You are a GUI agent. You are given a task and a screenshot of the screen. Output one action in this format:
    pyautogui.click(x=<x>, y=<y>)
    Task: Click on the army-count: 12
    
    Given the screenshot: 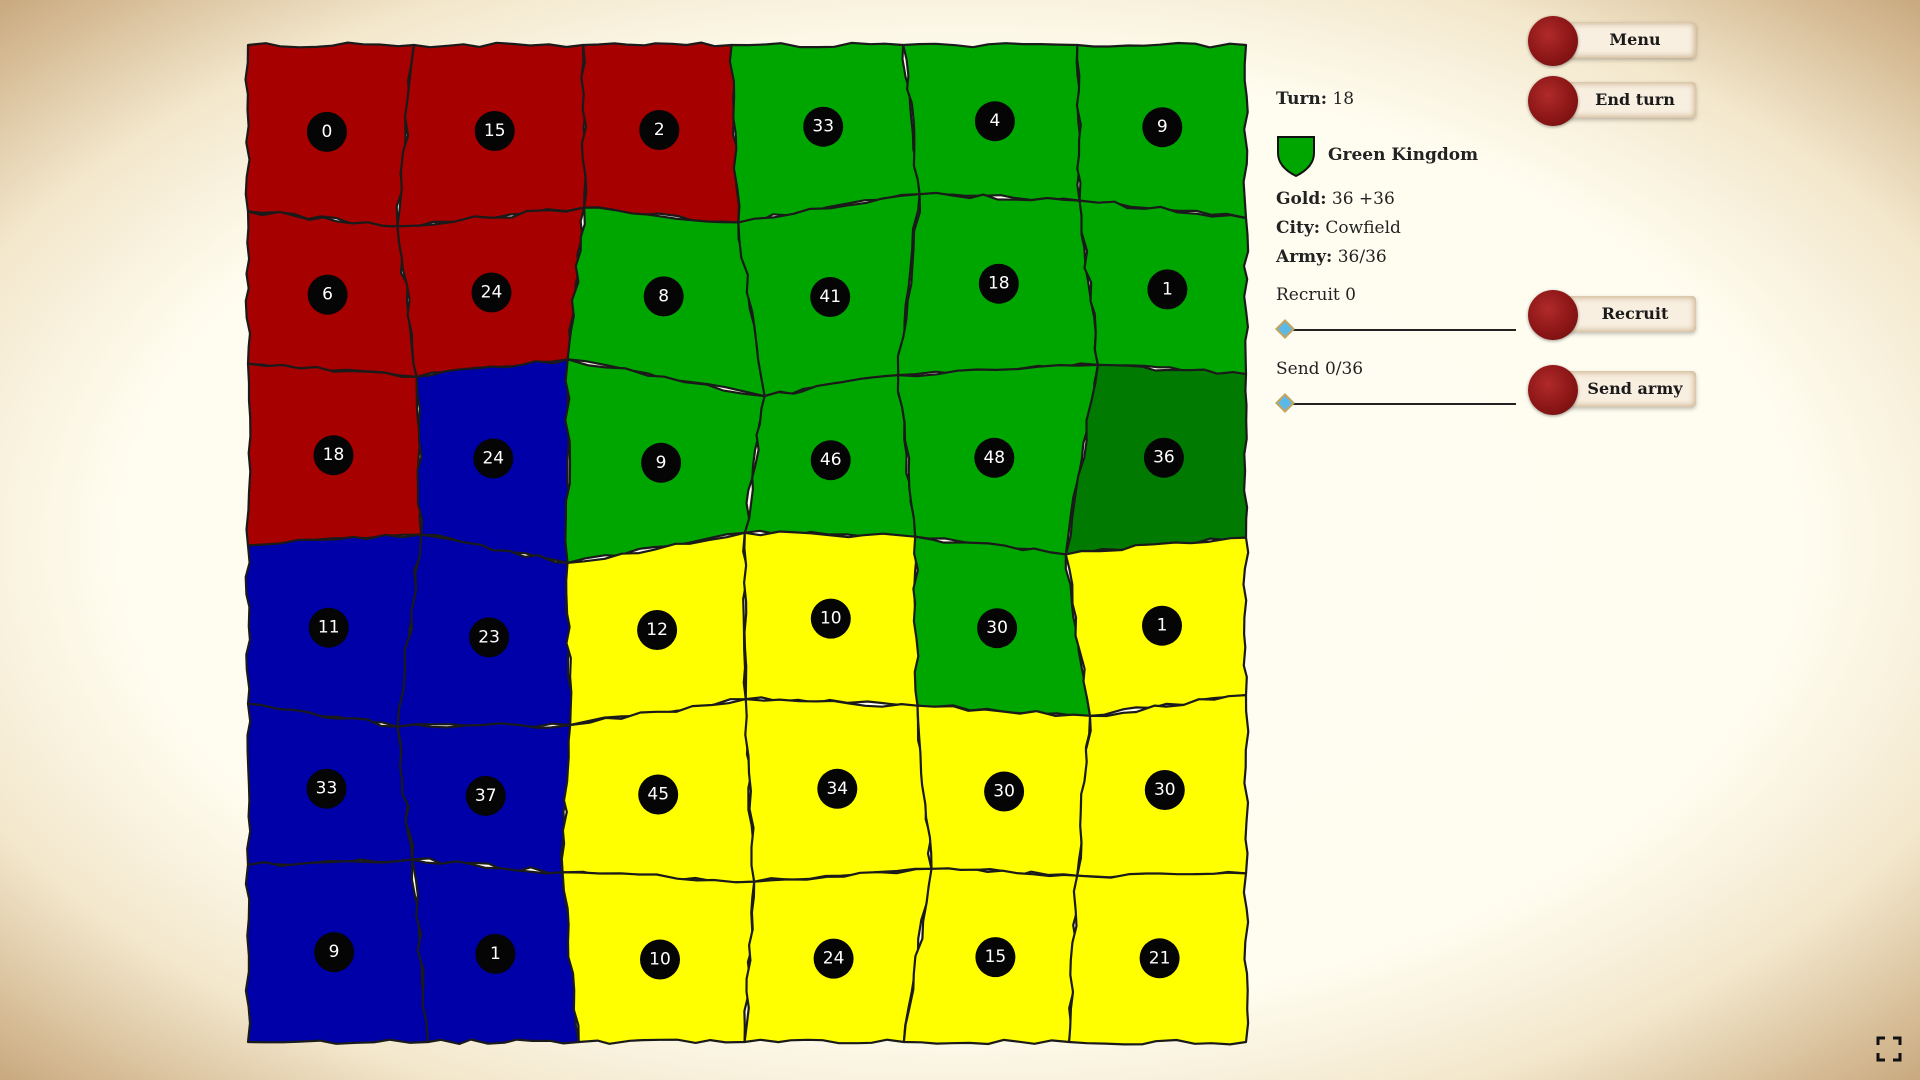 What is the action you would take?
    pyautogui.click(x=657, y=630)
    